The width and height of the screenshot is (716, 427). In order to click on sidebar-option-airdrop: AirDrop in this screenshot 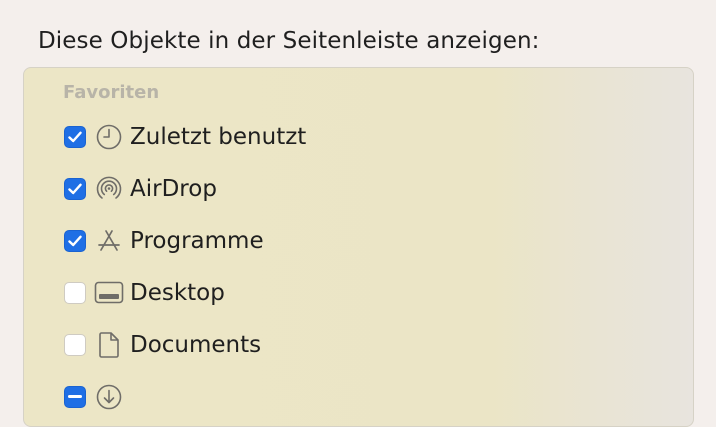, I will do `click(140, 189)`.